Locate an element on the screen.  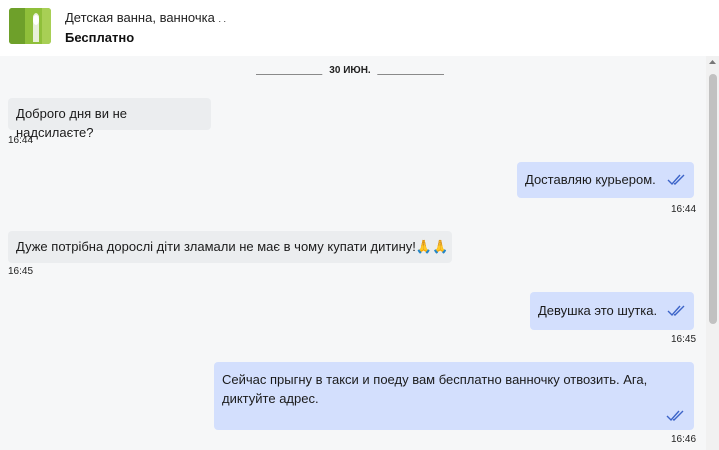
product-thumbnail is located at coordinates (30, 26).